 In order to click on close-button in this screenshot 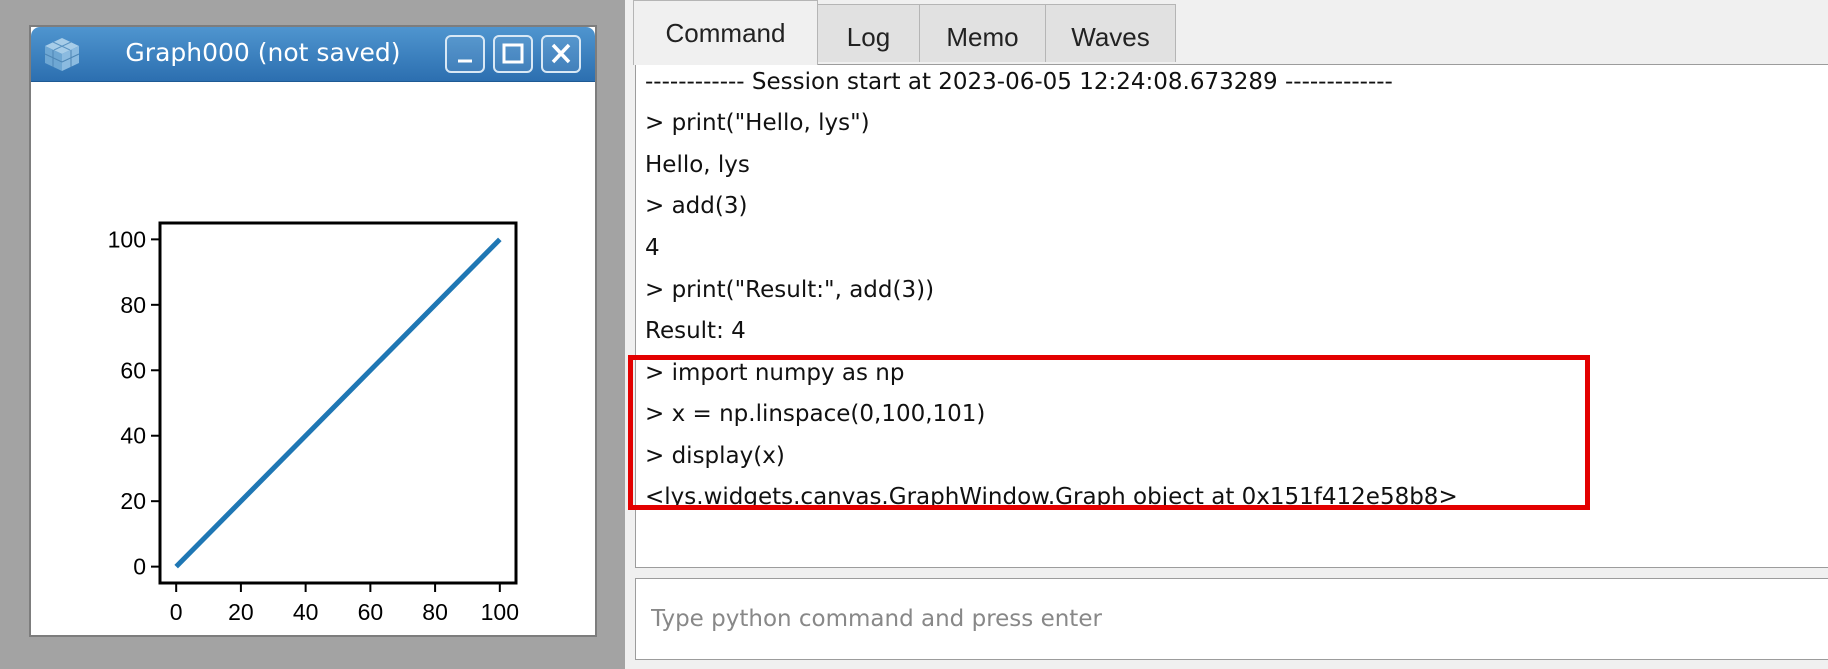, I will do `click(561, 54)`.